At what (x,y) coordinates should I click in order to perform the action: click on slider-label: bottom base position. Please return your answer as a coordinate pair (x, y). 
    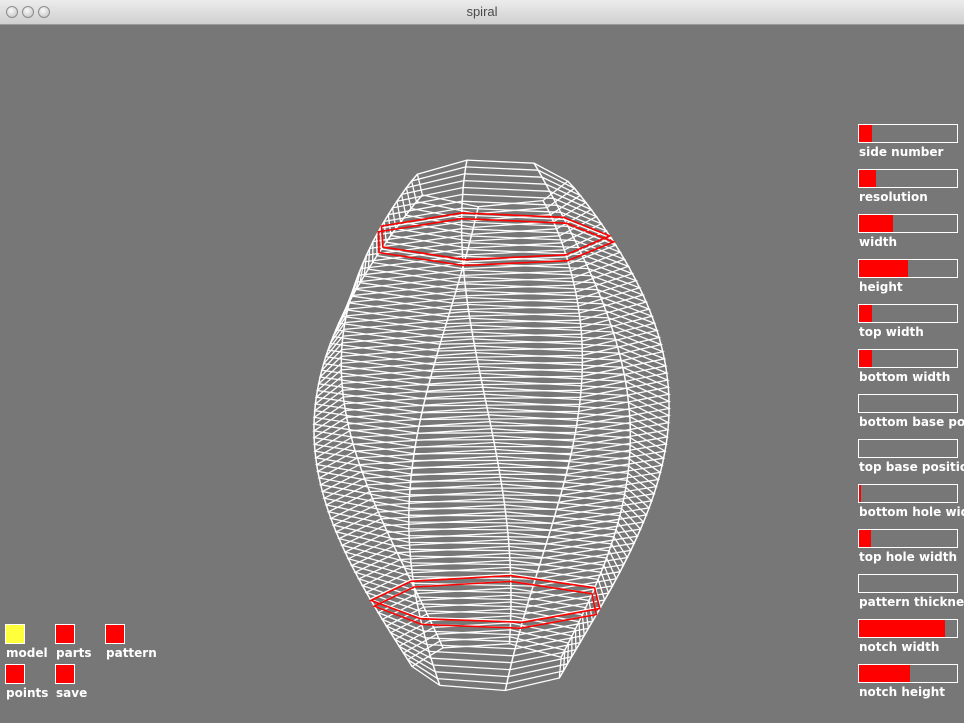
    Looking at the image, I should click on (911, 422).